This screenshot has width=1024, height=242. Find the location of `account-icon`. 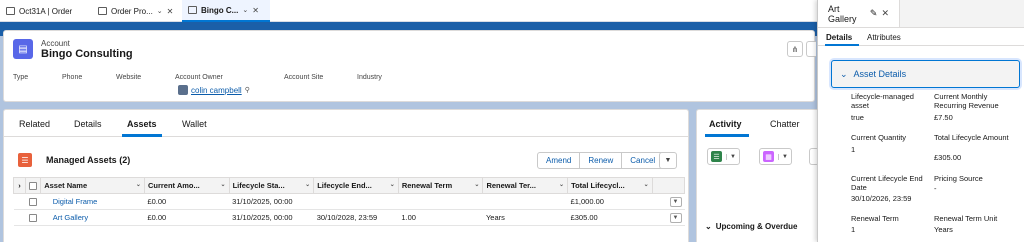

account-icon is located at coordinates (192, 10).